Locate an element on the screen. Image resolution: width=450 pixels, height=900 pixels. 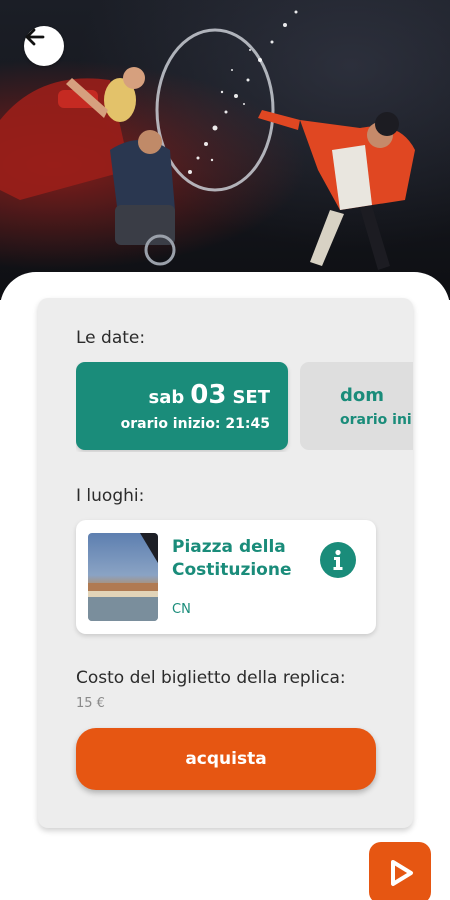
time-value: 21:45 is located at coordinates (247, 424).